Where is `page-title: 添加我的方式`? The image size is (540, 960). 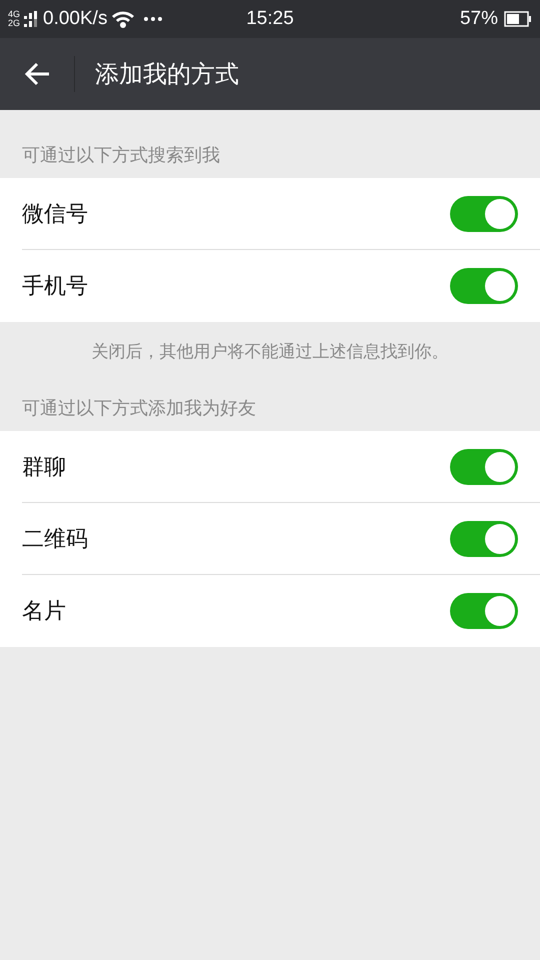
page-title: 添加我的方式 is located at coordinates (167, 74).